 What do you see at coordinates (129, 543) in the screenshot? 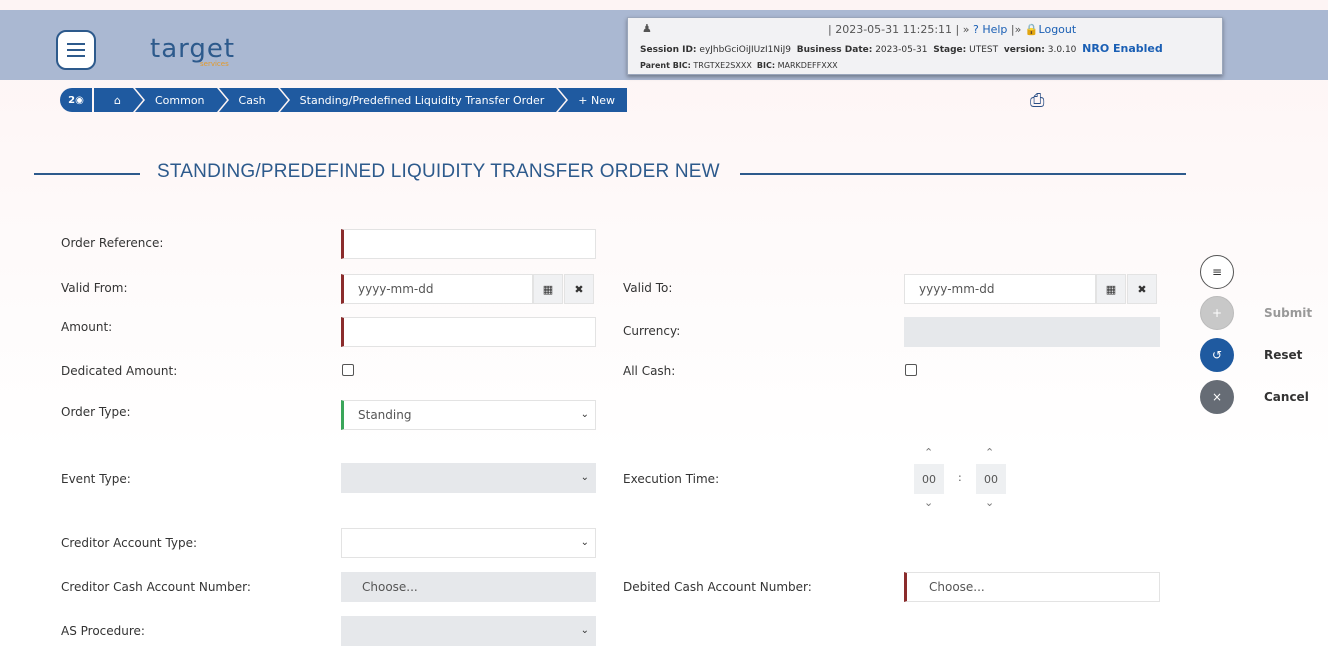
I see `creditor-account-type-label: Creditor Account Type:` at bounding box center [129, 543].